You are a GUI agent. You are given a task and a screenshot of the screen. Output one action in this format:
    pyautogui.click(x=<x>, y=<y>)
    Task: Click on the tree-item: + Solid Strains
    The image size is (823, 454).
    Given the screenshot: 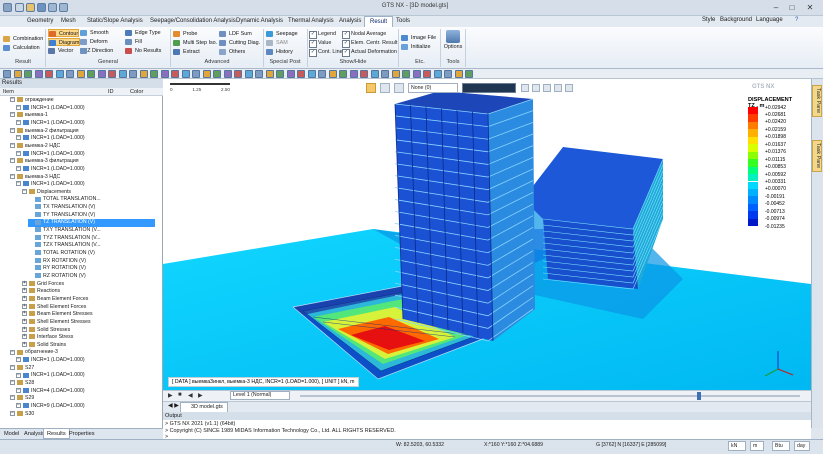 What is the action you would take?
    pyautogui.click(x=44, y=345)
    